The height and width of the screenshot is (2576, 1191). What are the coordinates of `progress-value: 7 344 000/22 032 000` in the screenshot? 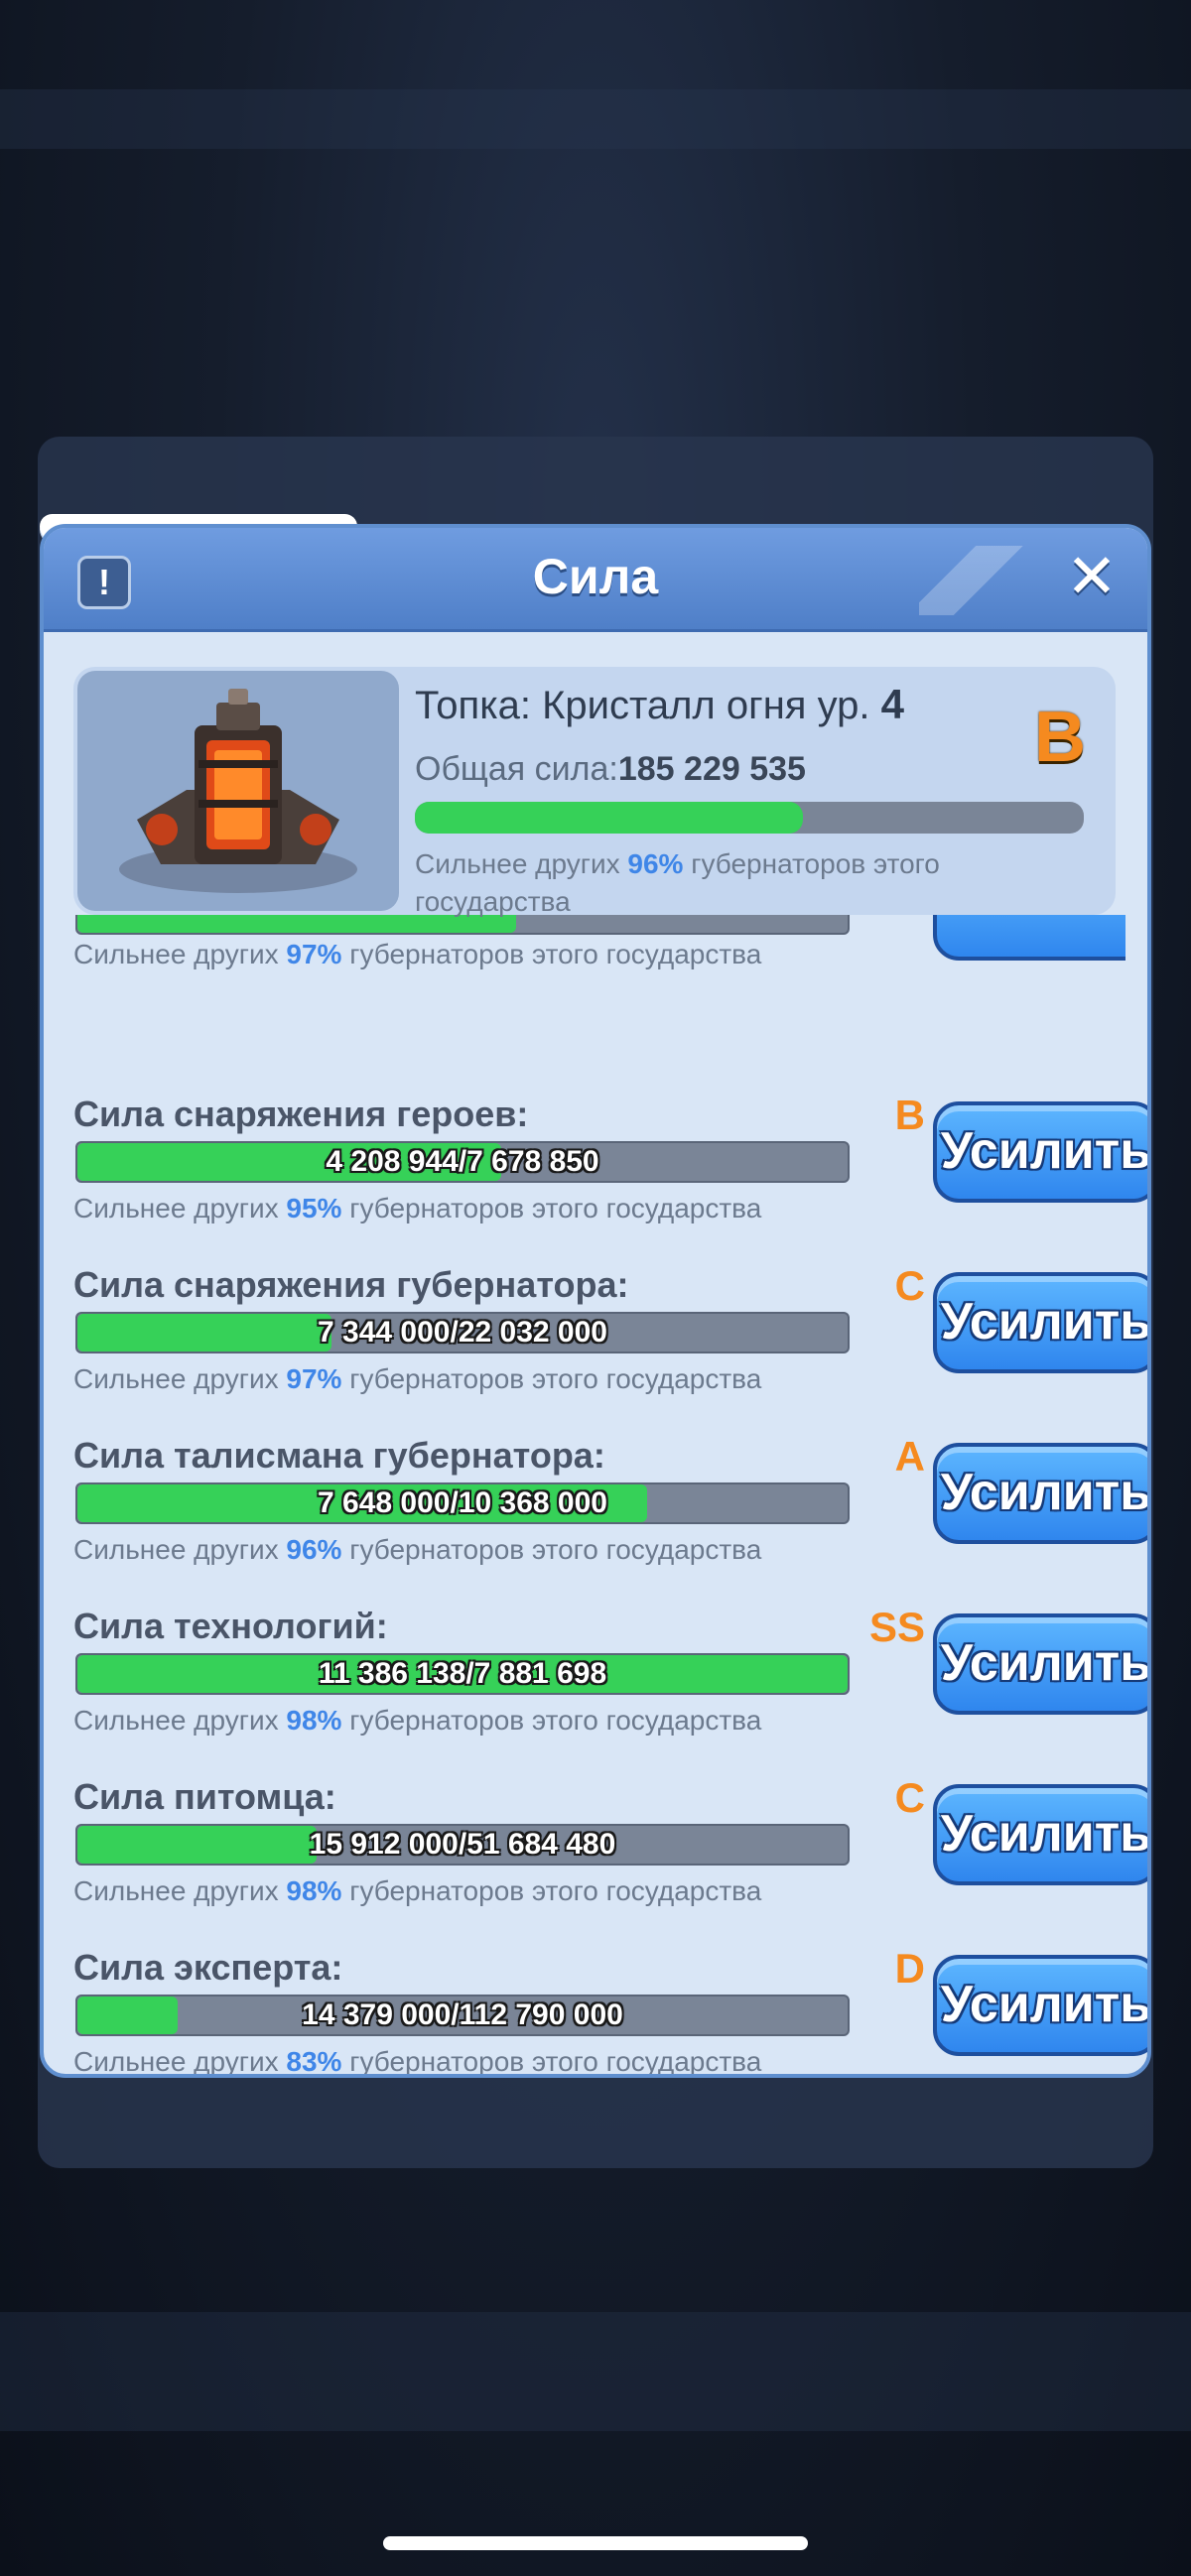 It's located at (462, 1332).